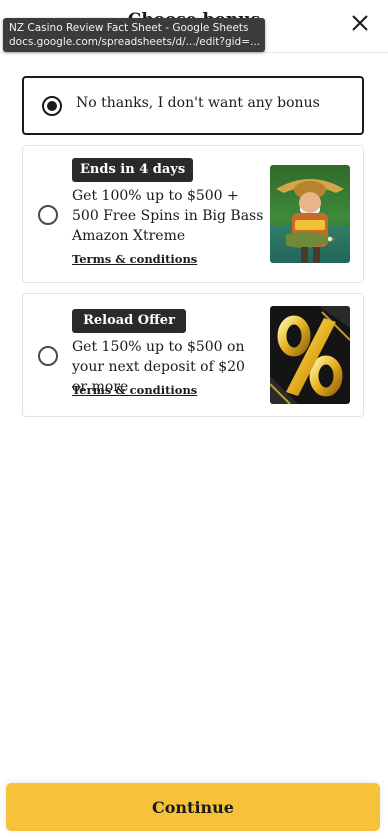  Describe the element at coordinates (134, 259) in the screenshot. I see `welcome-terms-link: Terms & conditions` at that location.